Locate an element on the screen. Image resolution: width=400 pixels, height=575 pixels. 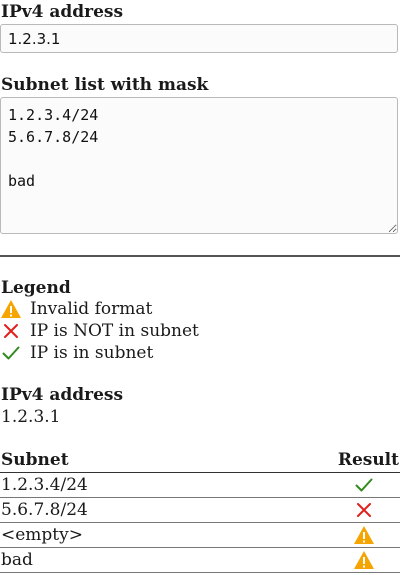
legend-item-label: IP is NOT in subnet is located at coordinates (114, 331).